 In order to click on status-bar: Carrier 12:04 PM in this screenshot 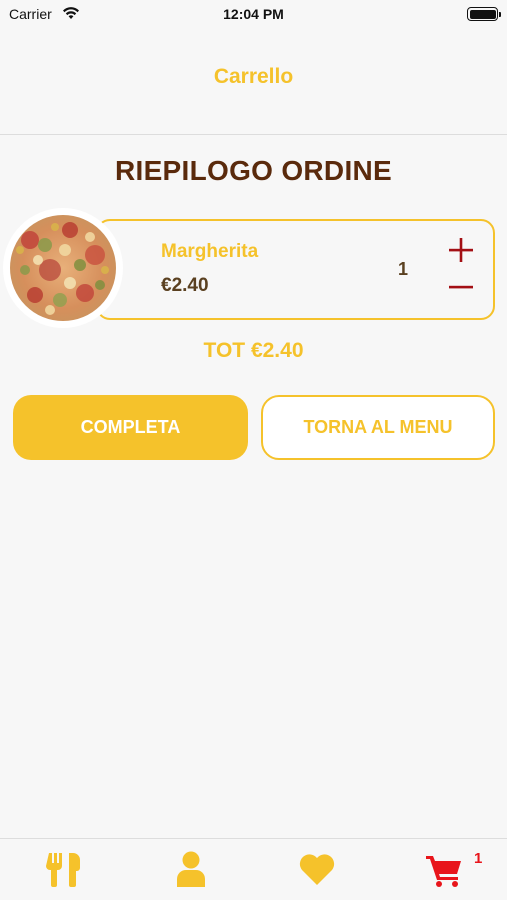, I will do `click(253, 14)`.